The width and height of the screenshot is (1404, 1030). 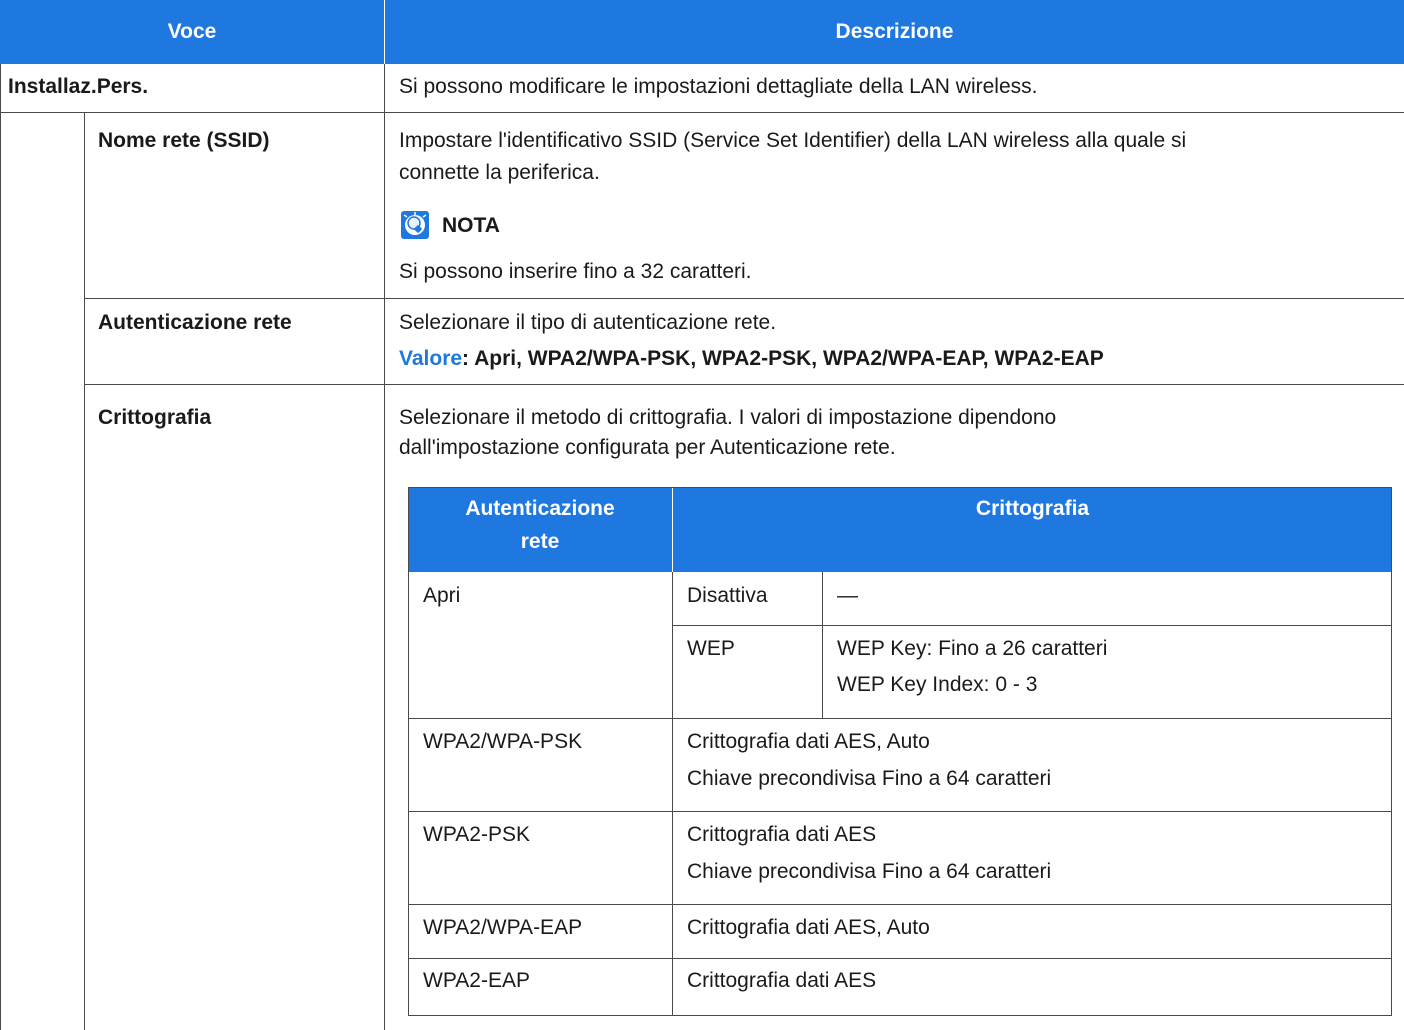 What do you see at coordinates (195, 322) in the screenshot?
I see `row-label-auth: Autenticazione rete` at bounding box center [195, 322].